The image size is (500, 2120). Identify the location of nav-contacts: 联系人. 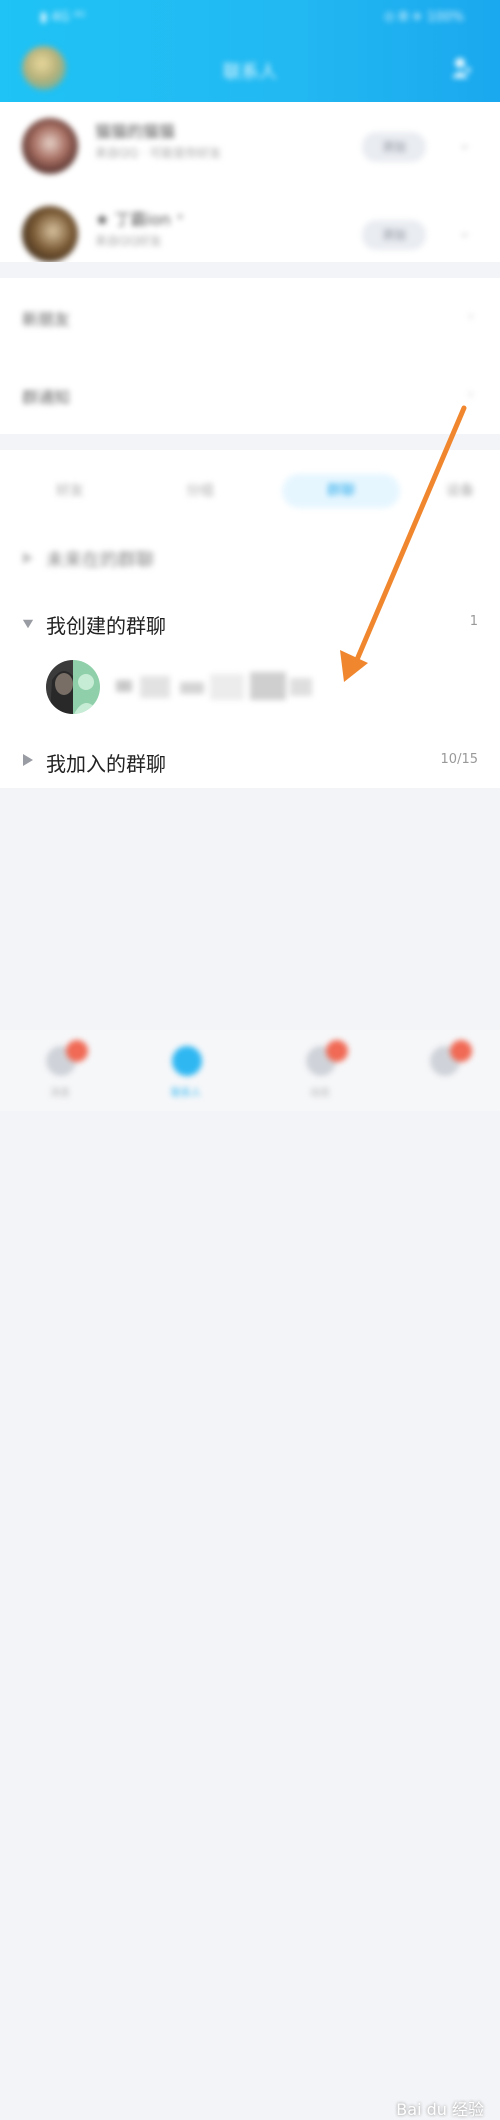
(186, 1070).